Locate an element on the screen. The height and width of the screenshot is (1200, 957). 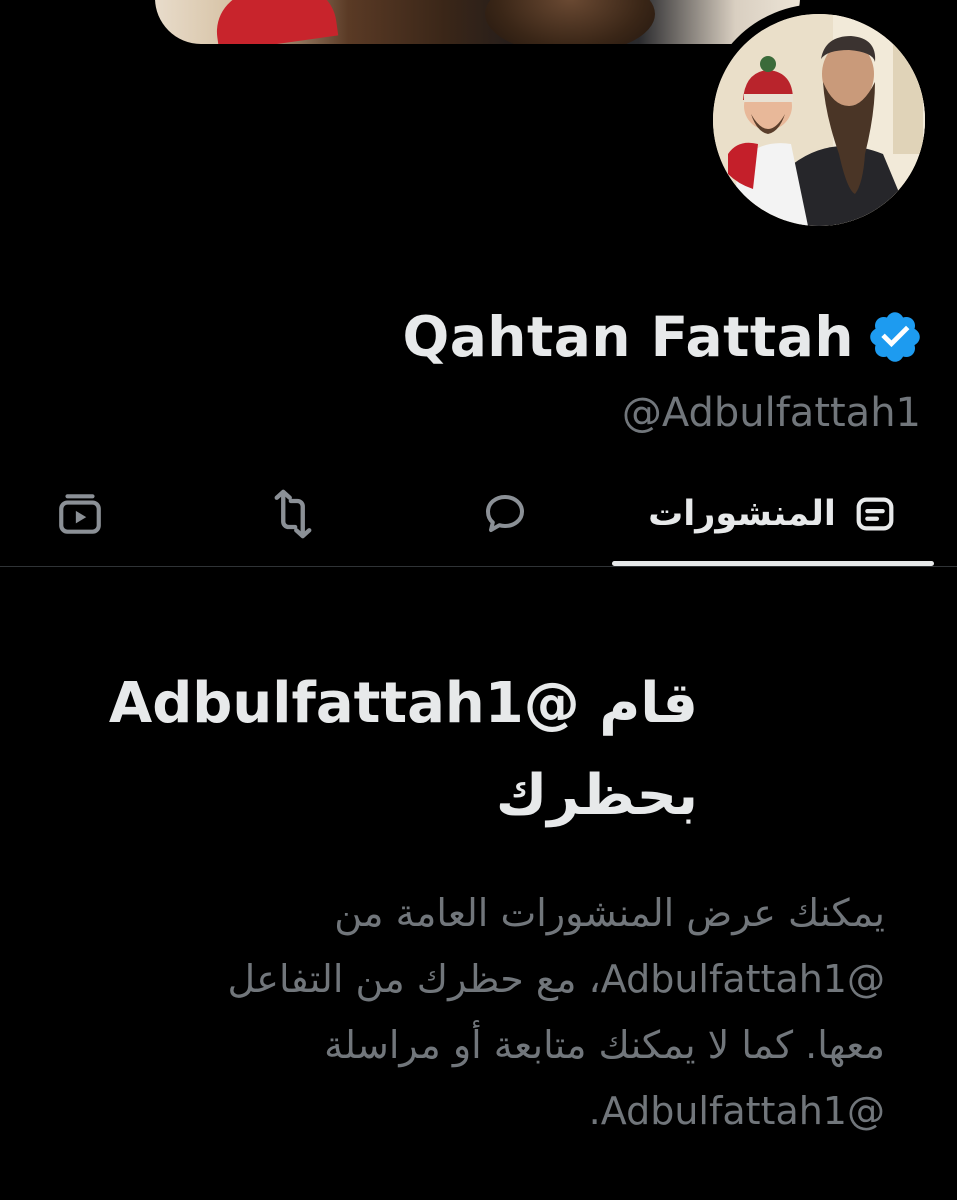
blocked-description-line: يمكنك عرض المنشورات العامة من is located at coordinates (609, 913).